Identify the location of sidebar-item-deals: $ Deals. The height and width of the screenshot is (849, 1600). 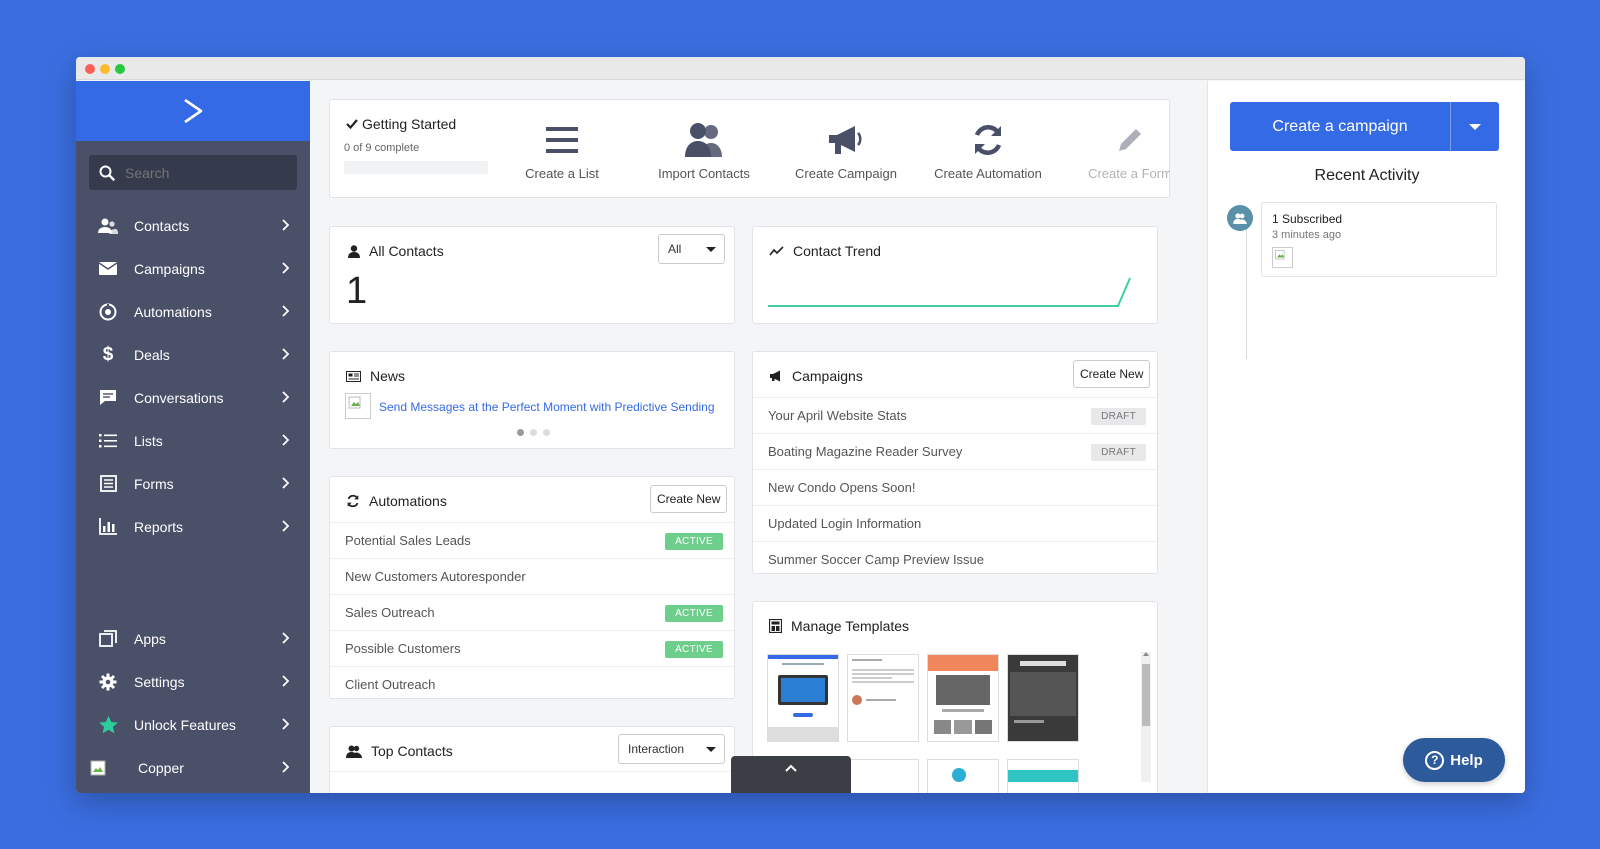
(193, 354).